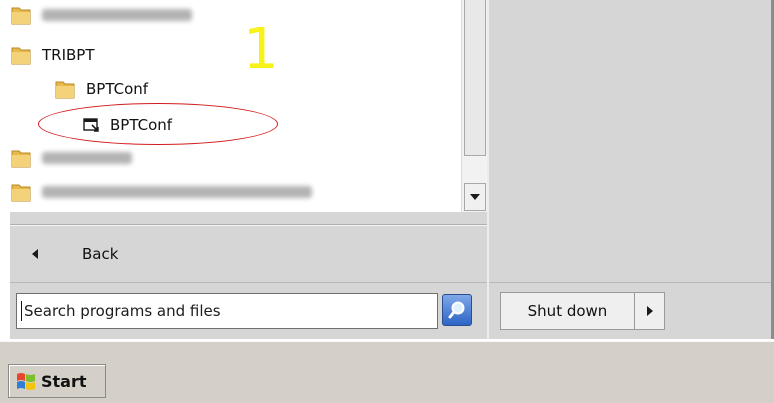 Image resolution: width=774 pixels, height=403 pixels. I want to click on vertical-scrollbar, so click(474, 106).